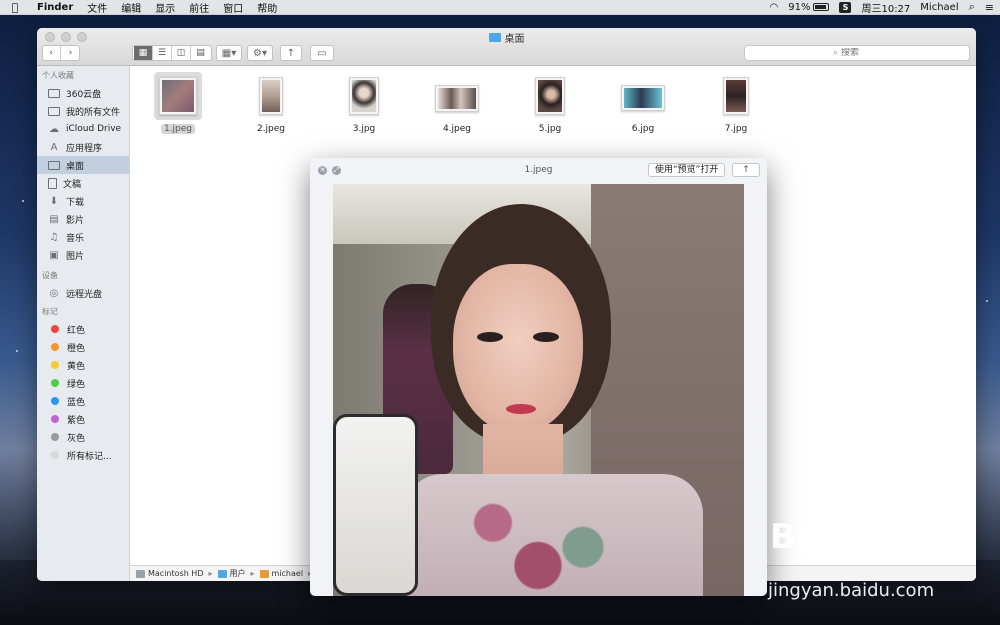 The width and height of the screenshot is (1000, 625). I want to click on sidebar-item-label: iCloud Drive, so click(94, 129).